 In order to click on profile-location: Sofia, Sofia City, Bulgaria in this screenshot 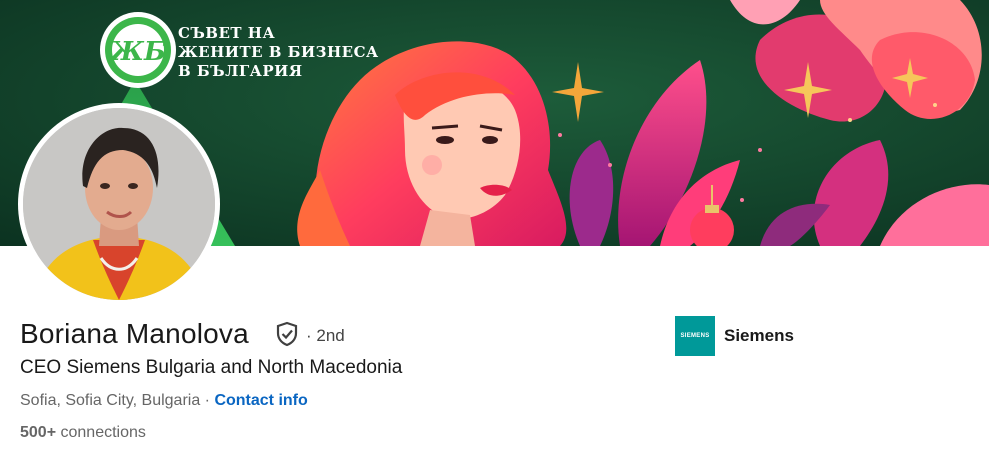, I will do `click(110, 400)`.